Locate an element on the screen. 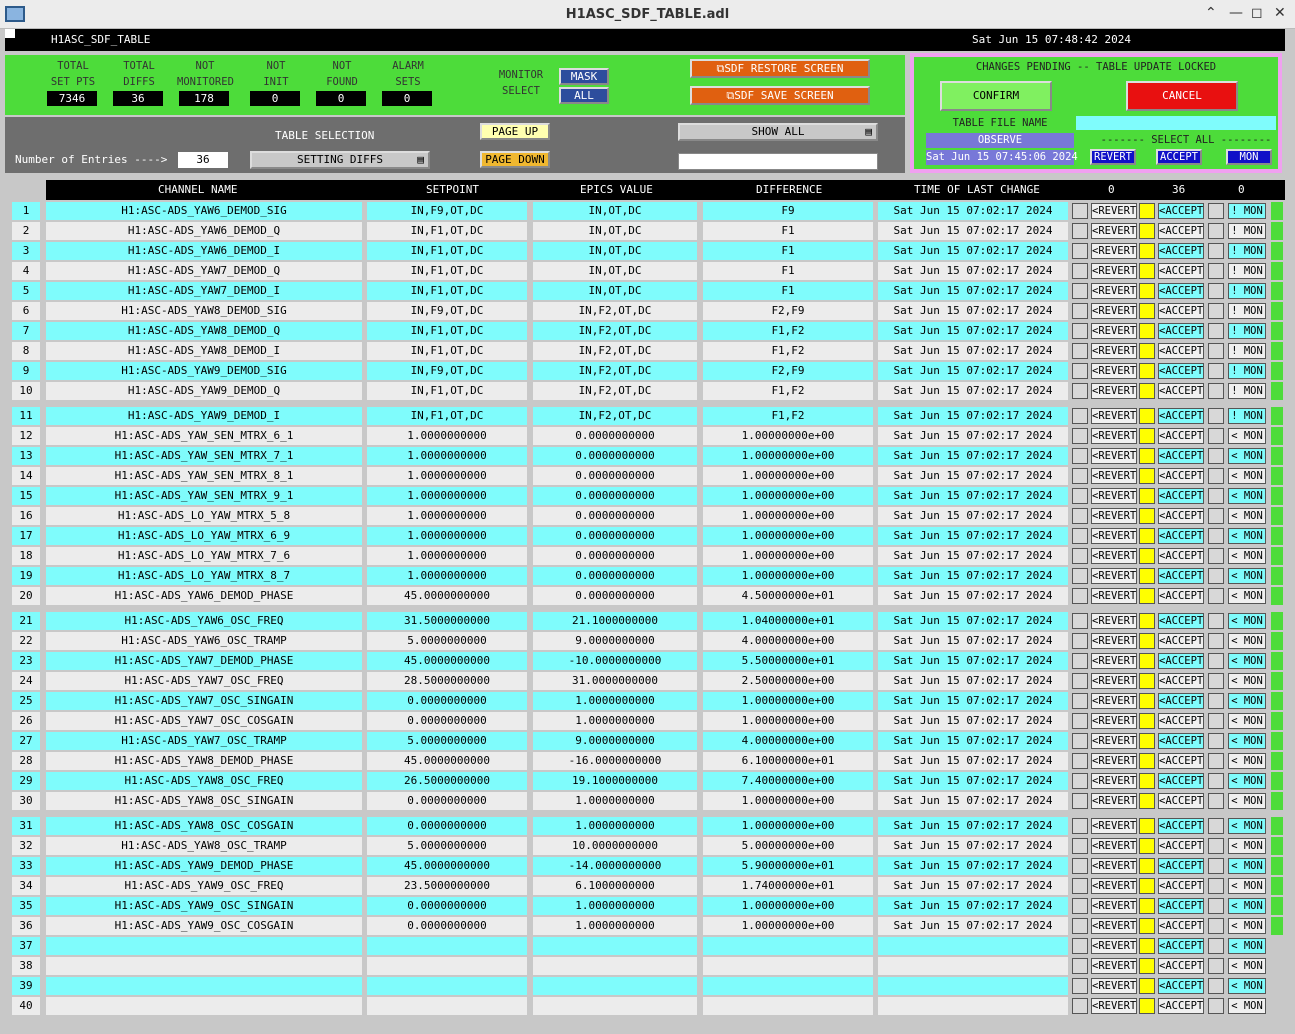 The width and height of the screenshot is (1295, 1034). sdf-restore-screen-button: ⧉SDF RESTORE SCREEN is located at coordinates (780, 68).